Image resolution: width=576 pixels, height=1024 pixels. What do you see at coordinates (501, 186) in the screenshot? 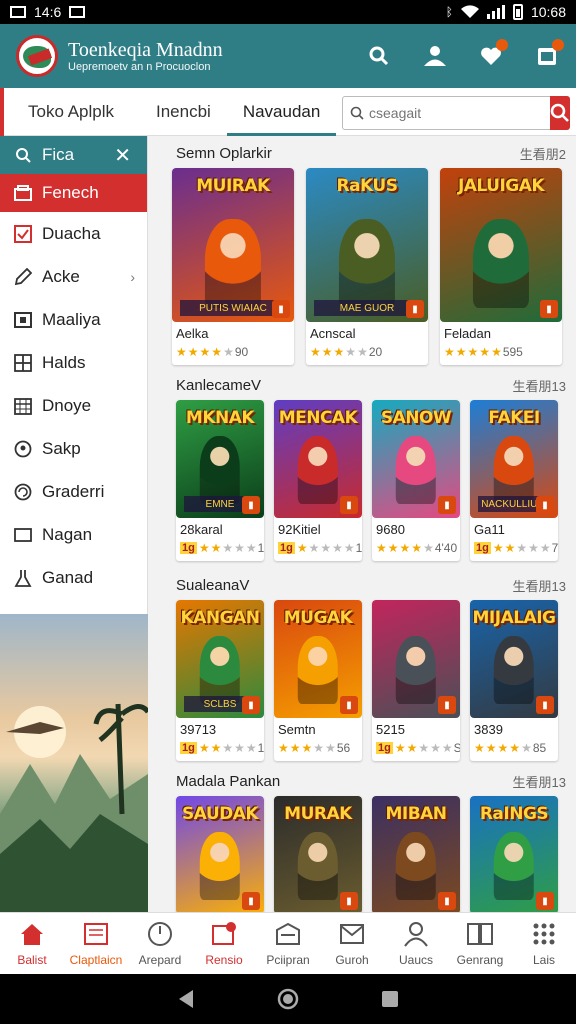
I see `thumbnail-title: JALUIGAK` at bounding box center [501, 186].